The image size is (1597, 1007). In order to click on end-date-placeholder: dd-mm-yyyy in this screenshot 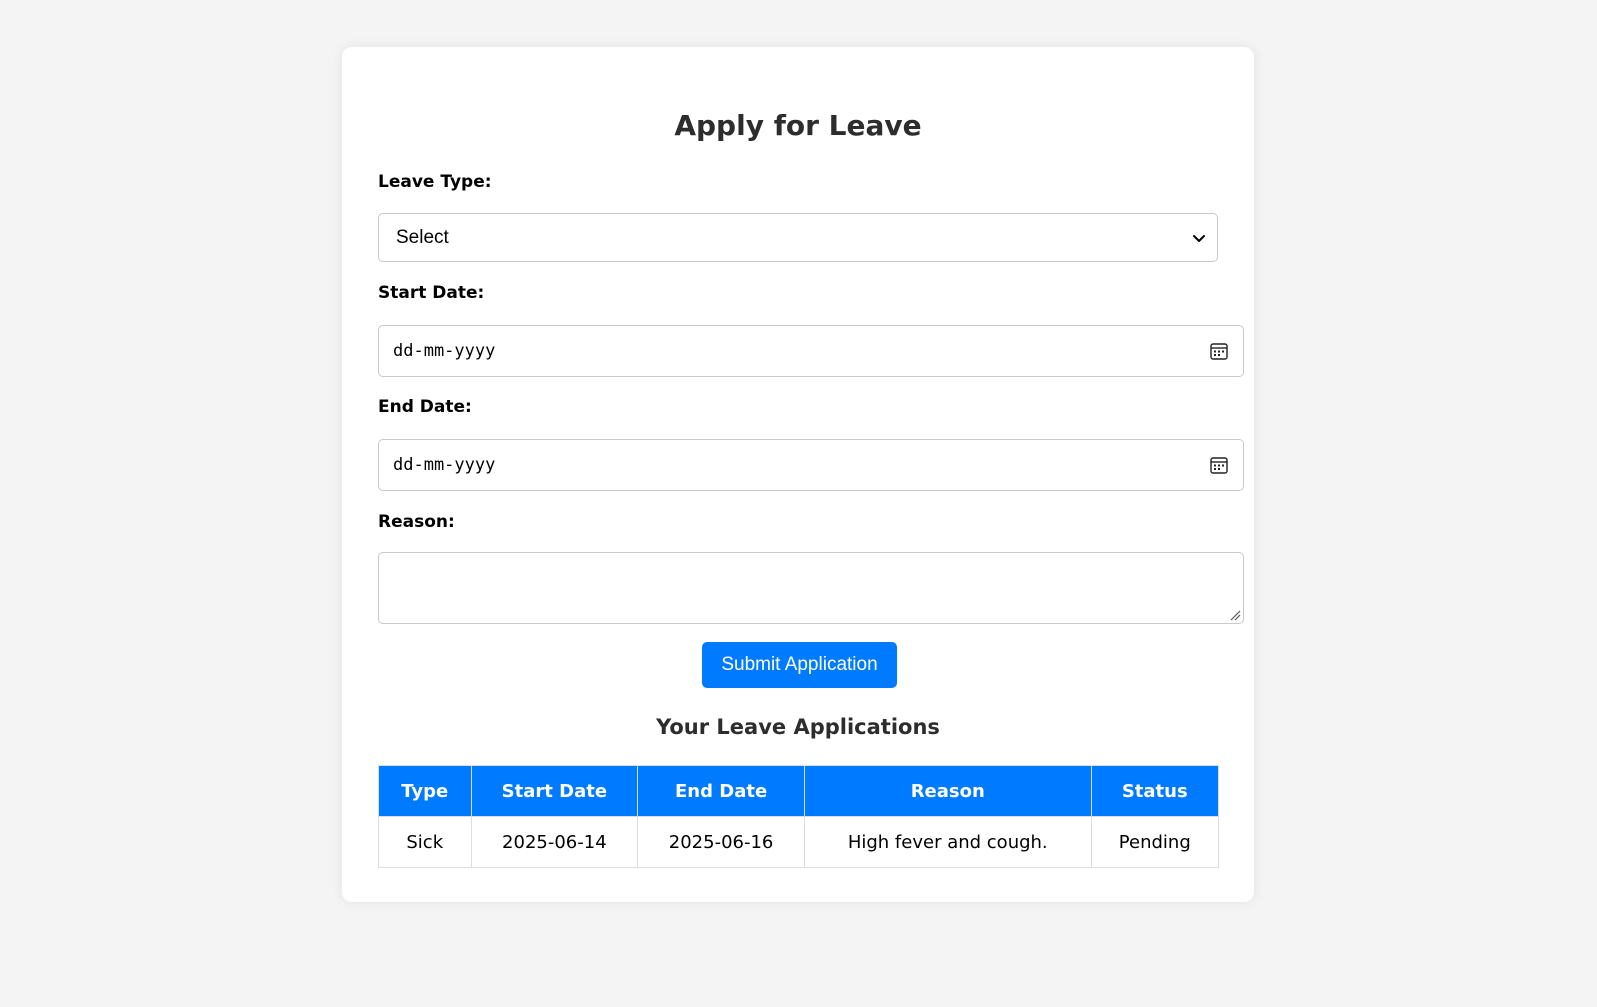, I will do `click(444, 465)`.